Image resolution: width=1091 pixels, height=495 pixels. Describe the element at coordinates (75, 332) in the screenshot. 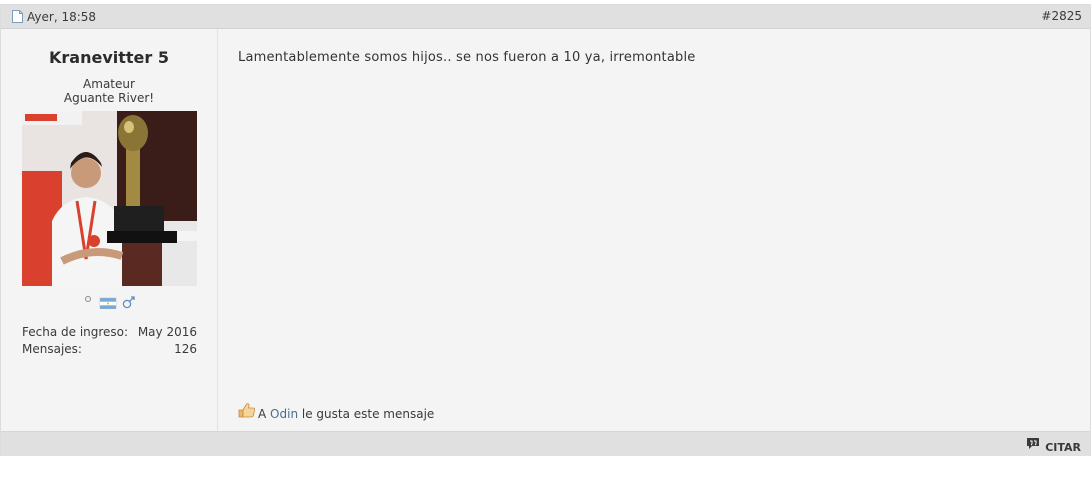

I see `join-date-label: Fecha de ingreso:` at that location.